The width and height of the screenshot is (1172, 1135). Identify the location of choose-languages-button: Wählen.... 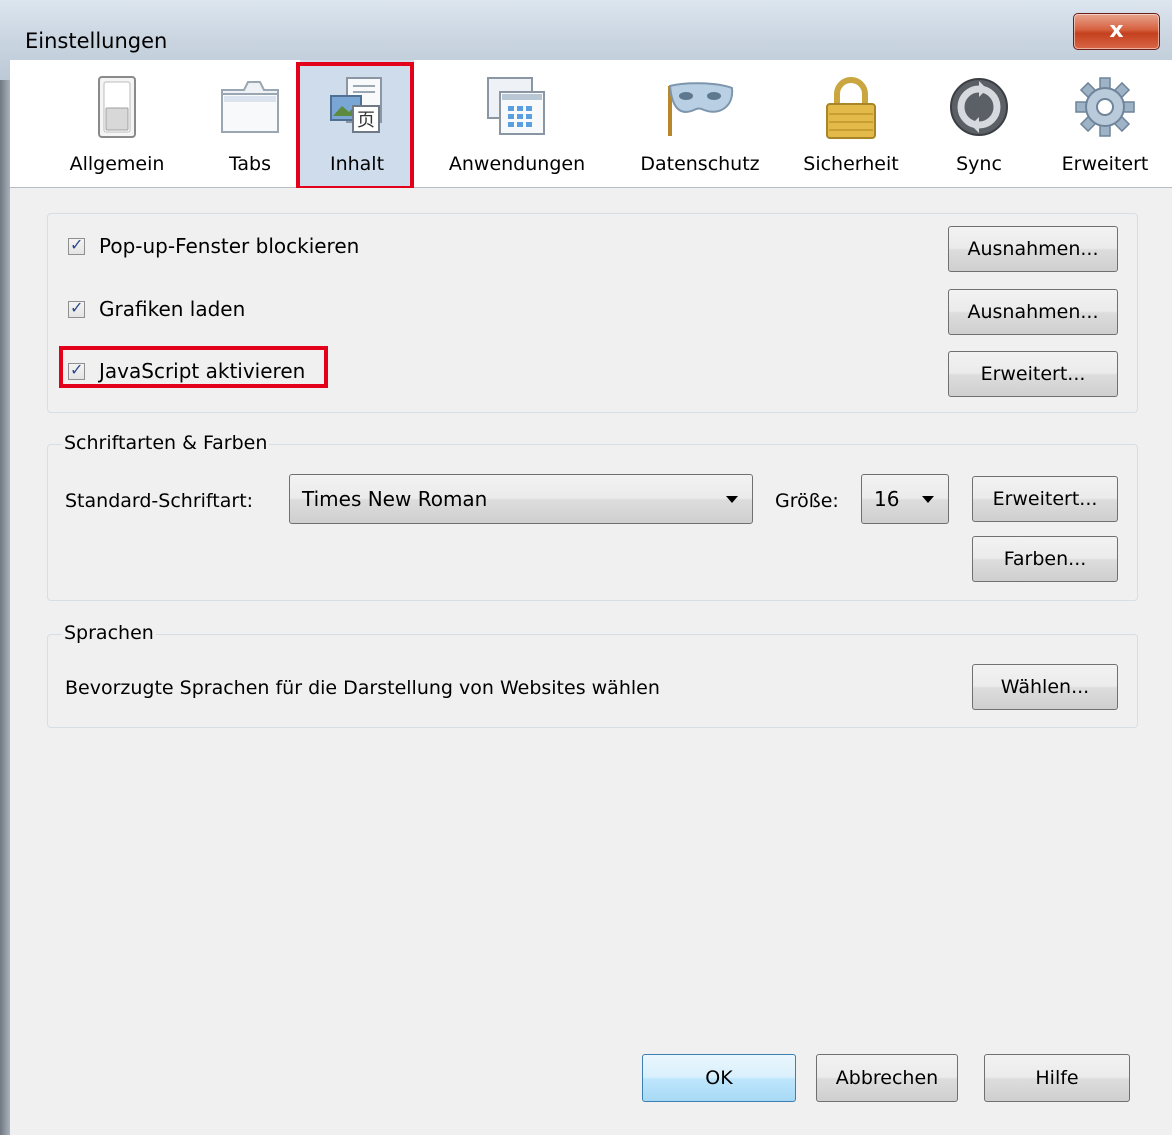
(1045, 687).